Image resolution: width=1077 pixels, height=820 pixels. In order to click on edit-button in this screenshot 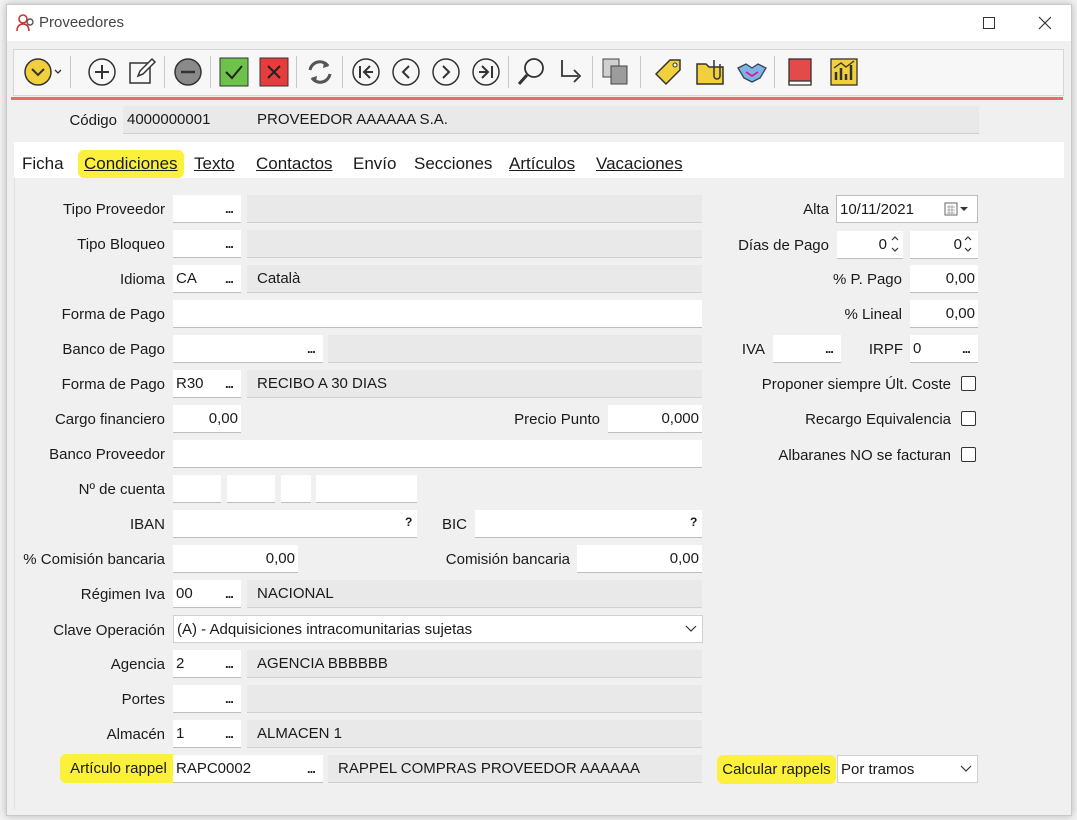, I will do `click(142, 72)`.